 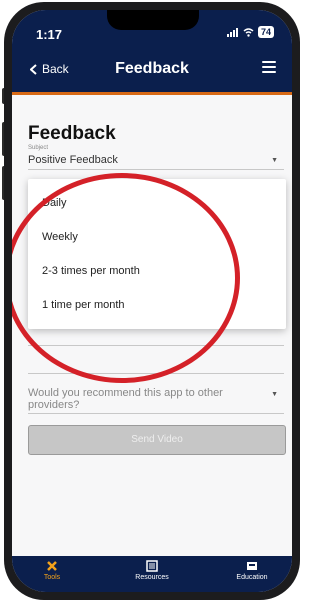 I want to click on submit-button: Send Video, so click(x=157, y=440).